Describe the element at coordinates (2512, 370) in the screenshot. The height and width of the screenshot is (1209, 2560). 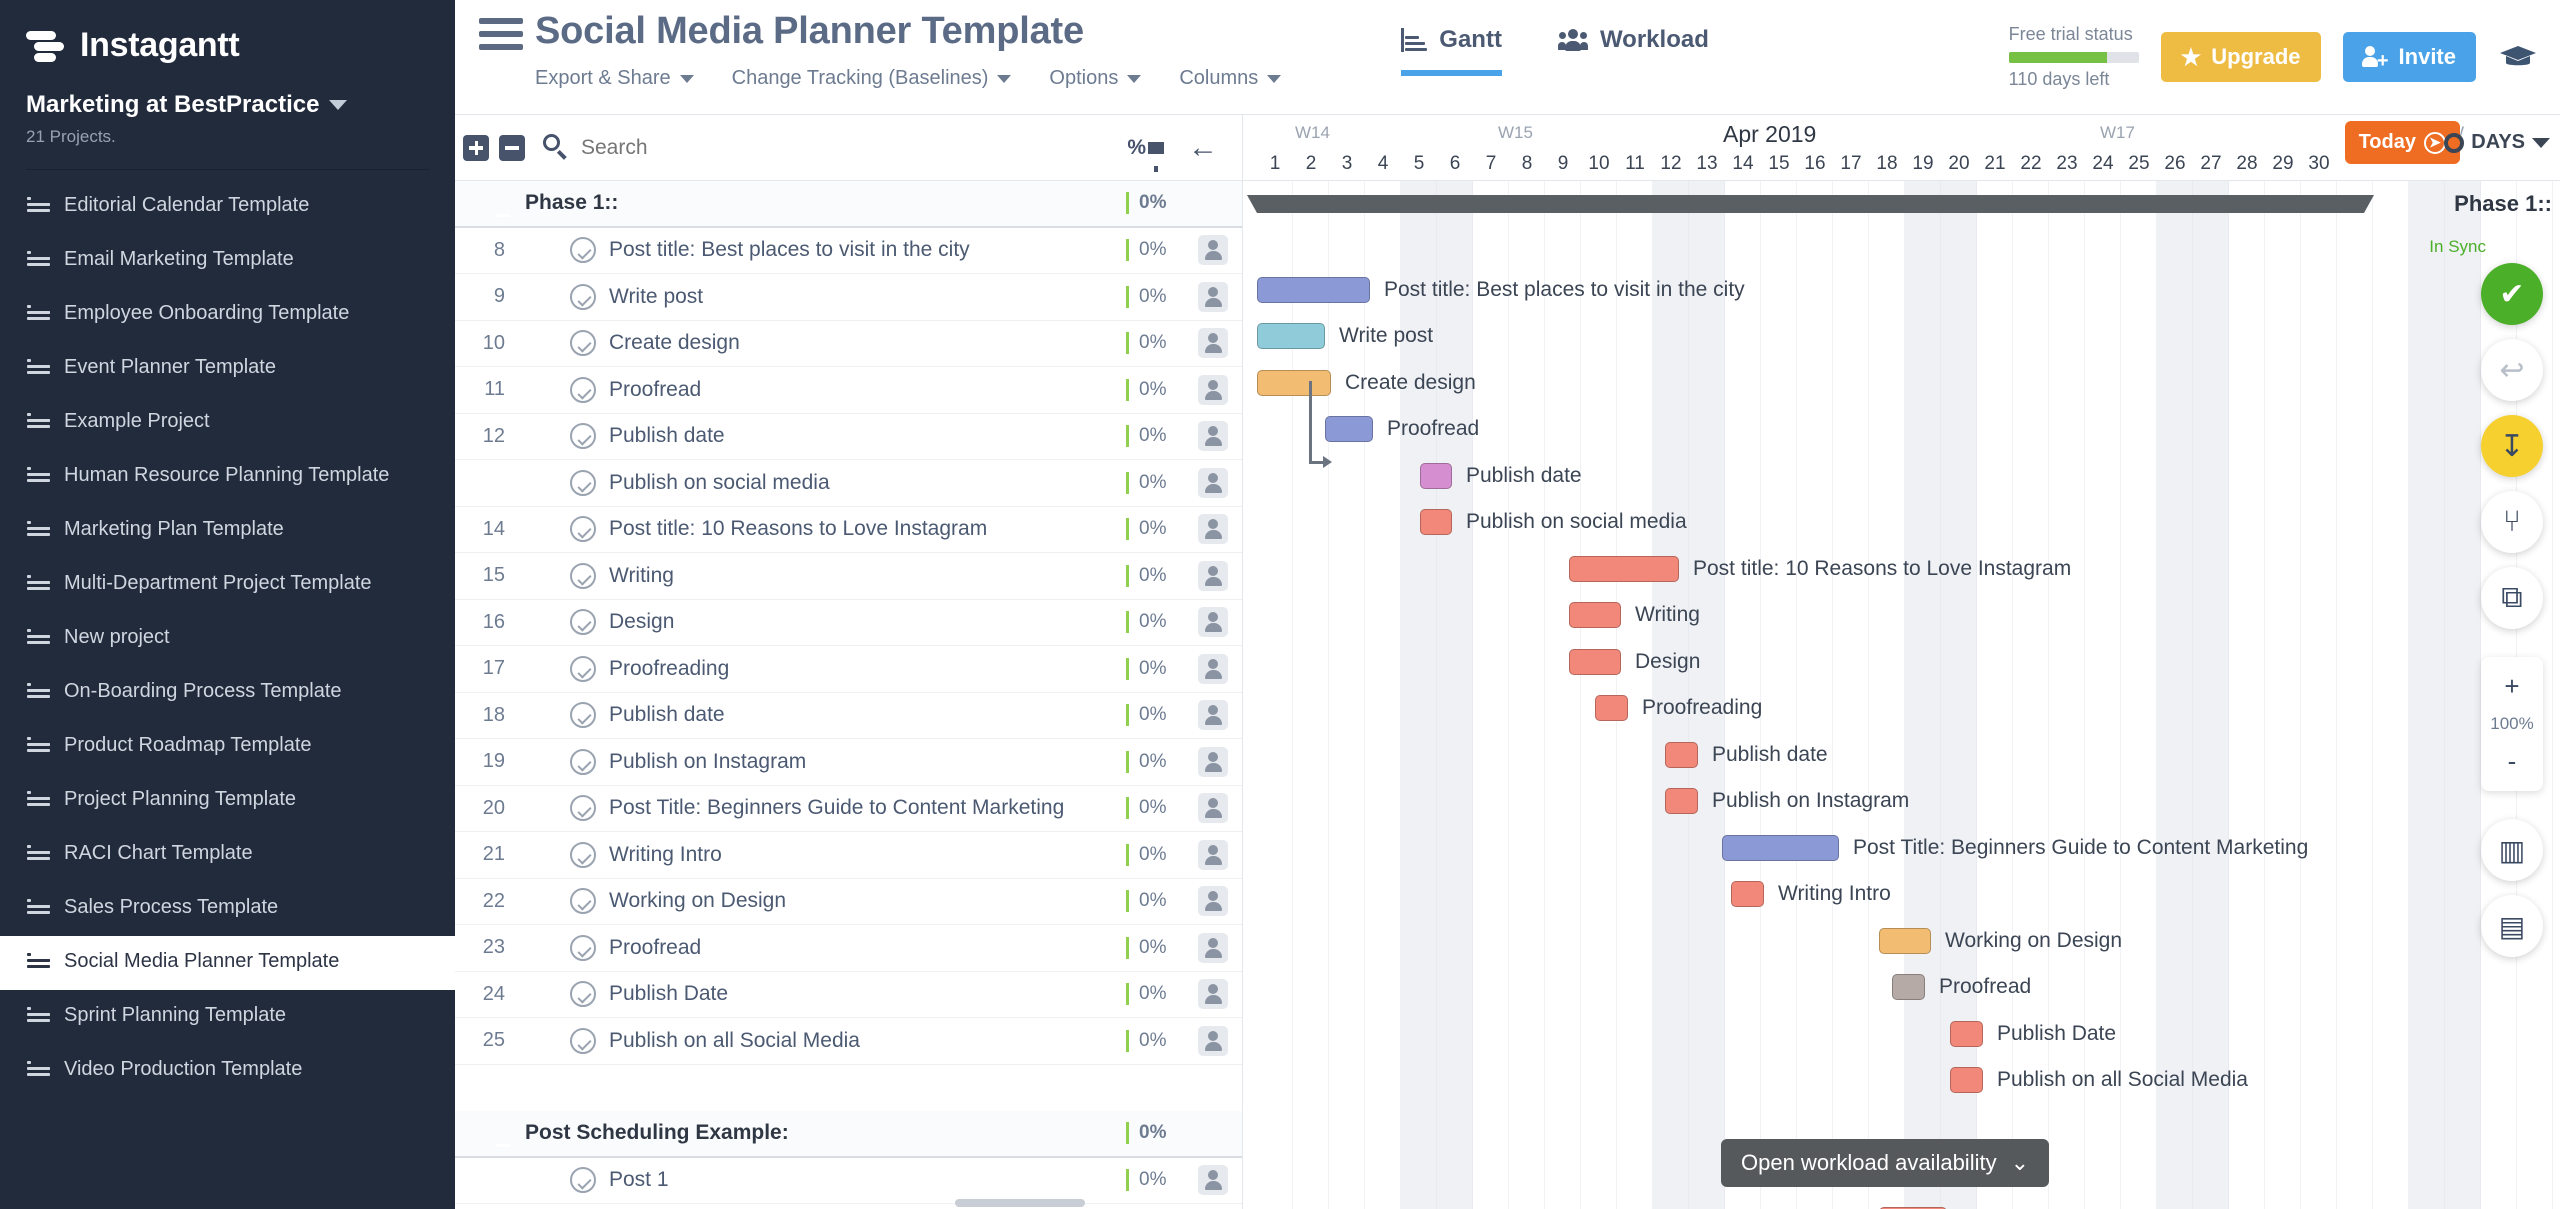
I see `undo-button: ↩` at that location.